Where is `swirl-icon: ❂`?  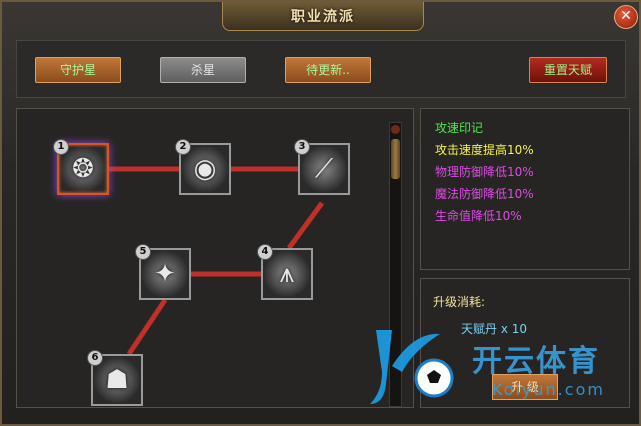 swirl-icon: ❂ is located at coordinates (83, 169).